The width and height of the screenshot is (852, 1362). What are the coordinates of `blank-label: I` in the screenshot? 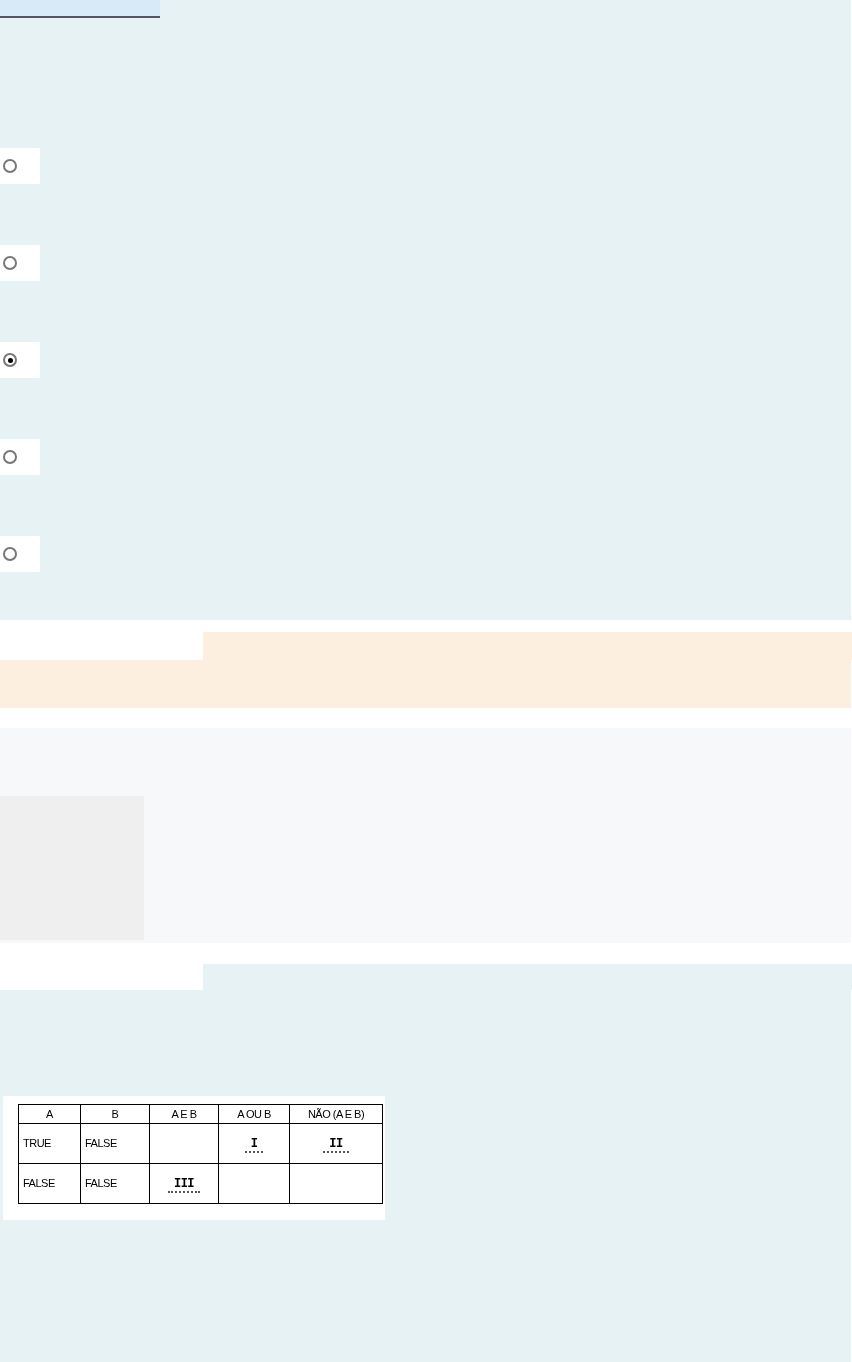 It's located at (254, 1144).